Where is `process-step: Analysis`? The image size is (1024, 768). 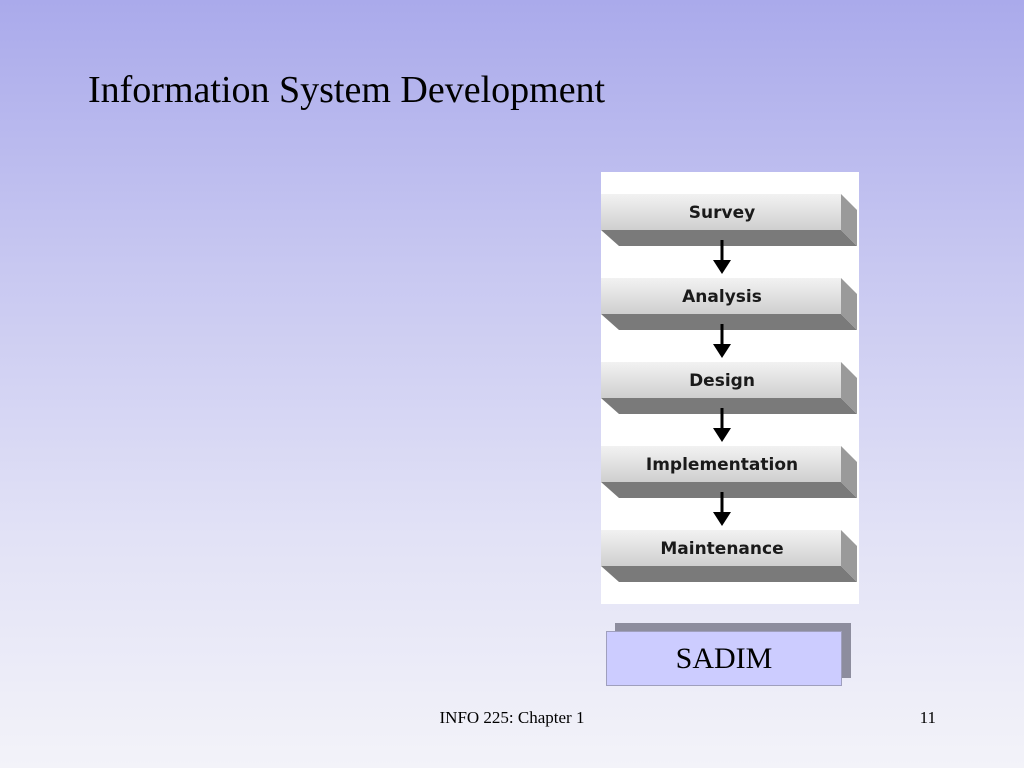
process-step: Analysis is located at coordinates (729, 304).